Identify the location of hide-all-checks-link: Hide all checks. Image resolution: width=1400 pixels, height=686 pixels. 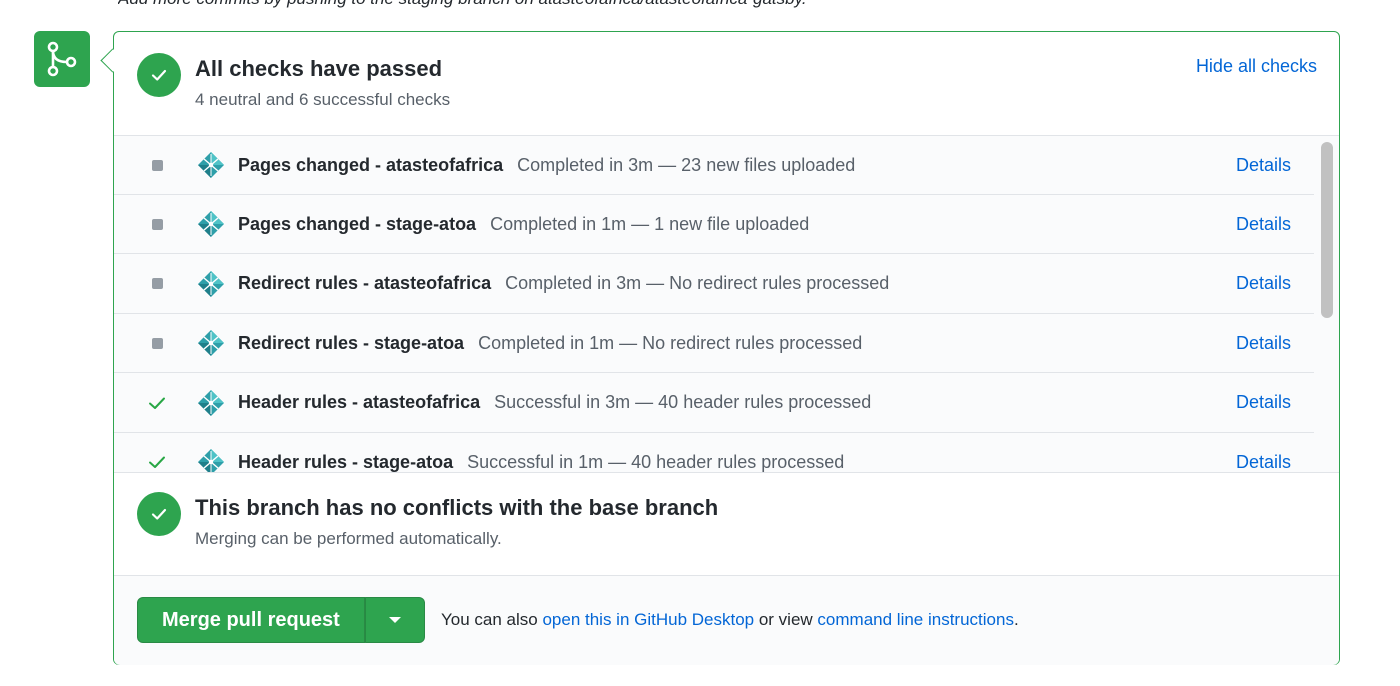
(1256, 66).